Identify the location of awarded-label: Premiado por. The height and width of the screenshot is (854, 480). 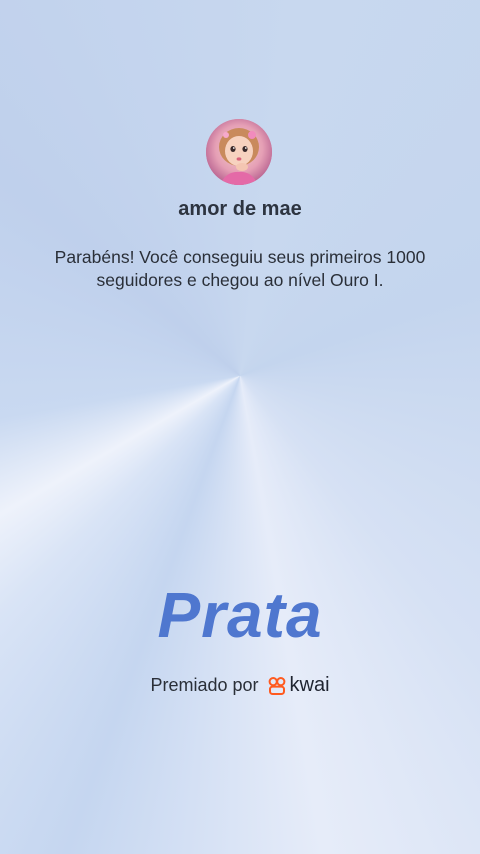
(204, 685).